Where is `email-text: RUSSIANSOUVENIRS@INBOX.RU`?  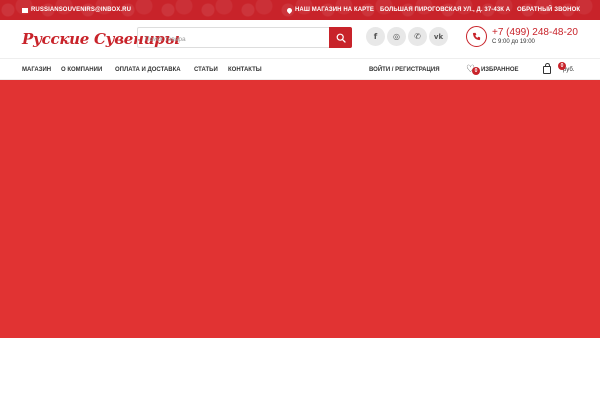 email-text: RUSSIANSOUVENIRS@INBOX.RU is located at coordinates (81, 10).